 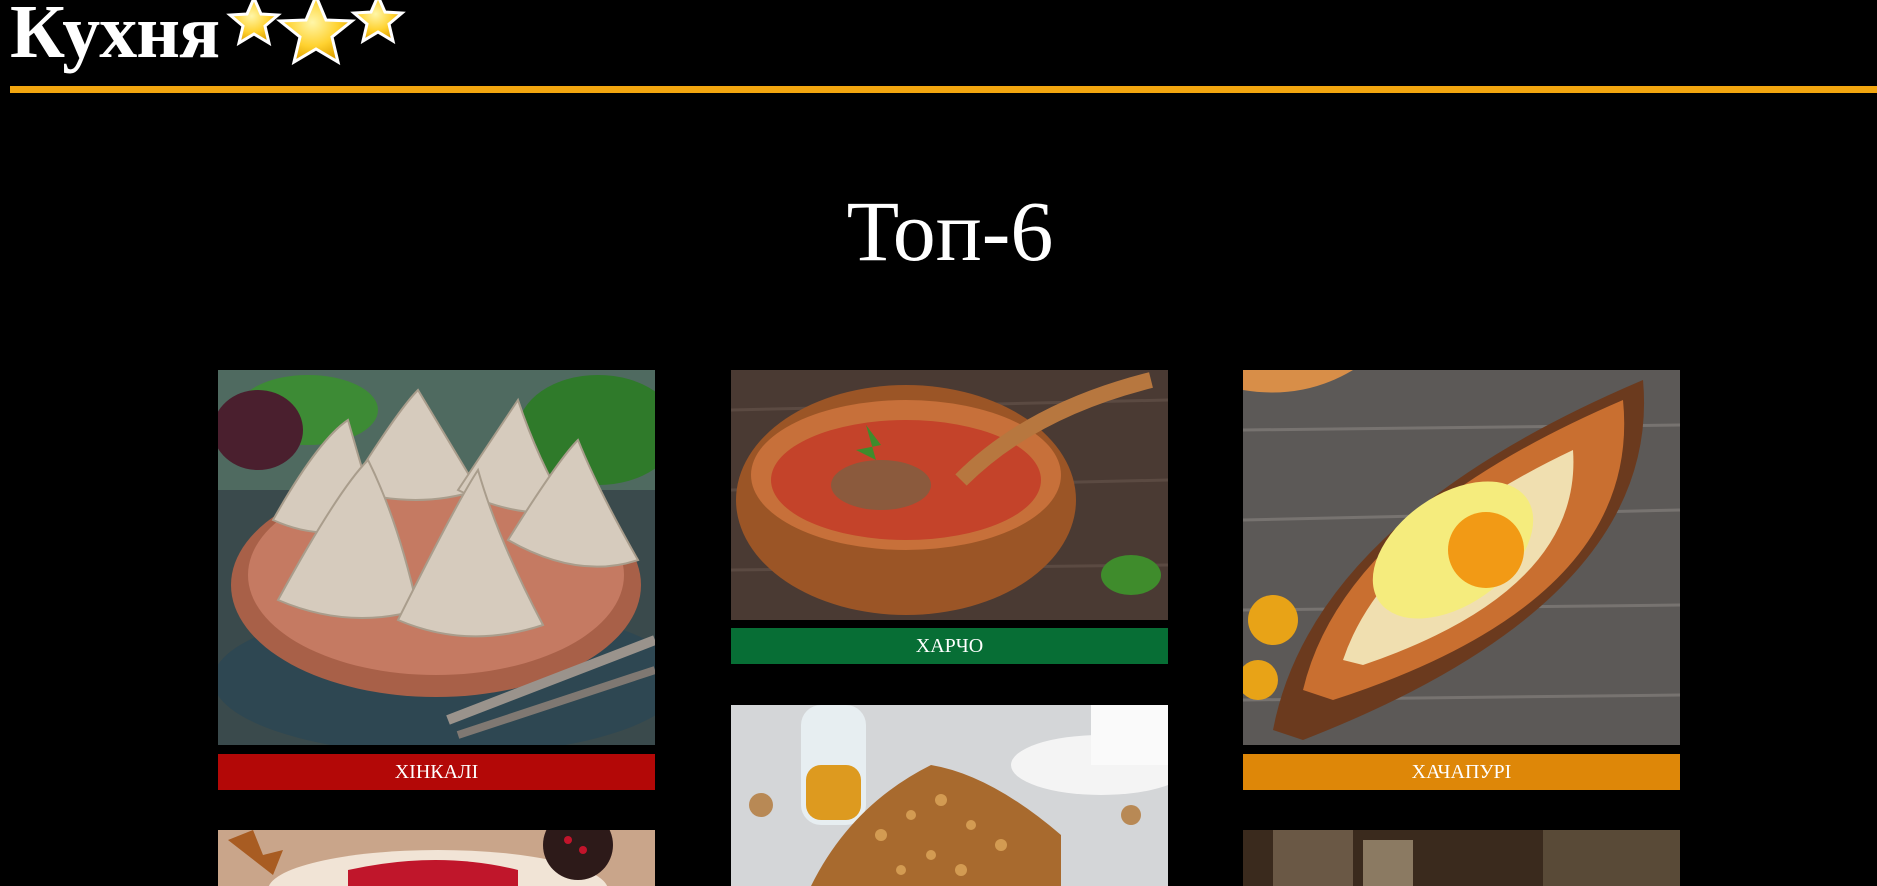 What do you see at coordinates (316, 33) in the screenshot?
I see `three-stars-icon` at bounding box center [316, 33].